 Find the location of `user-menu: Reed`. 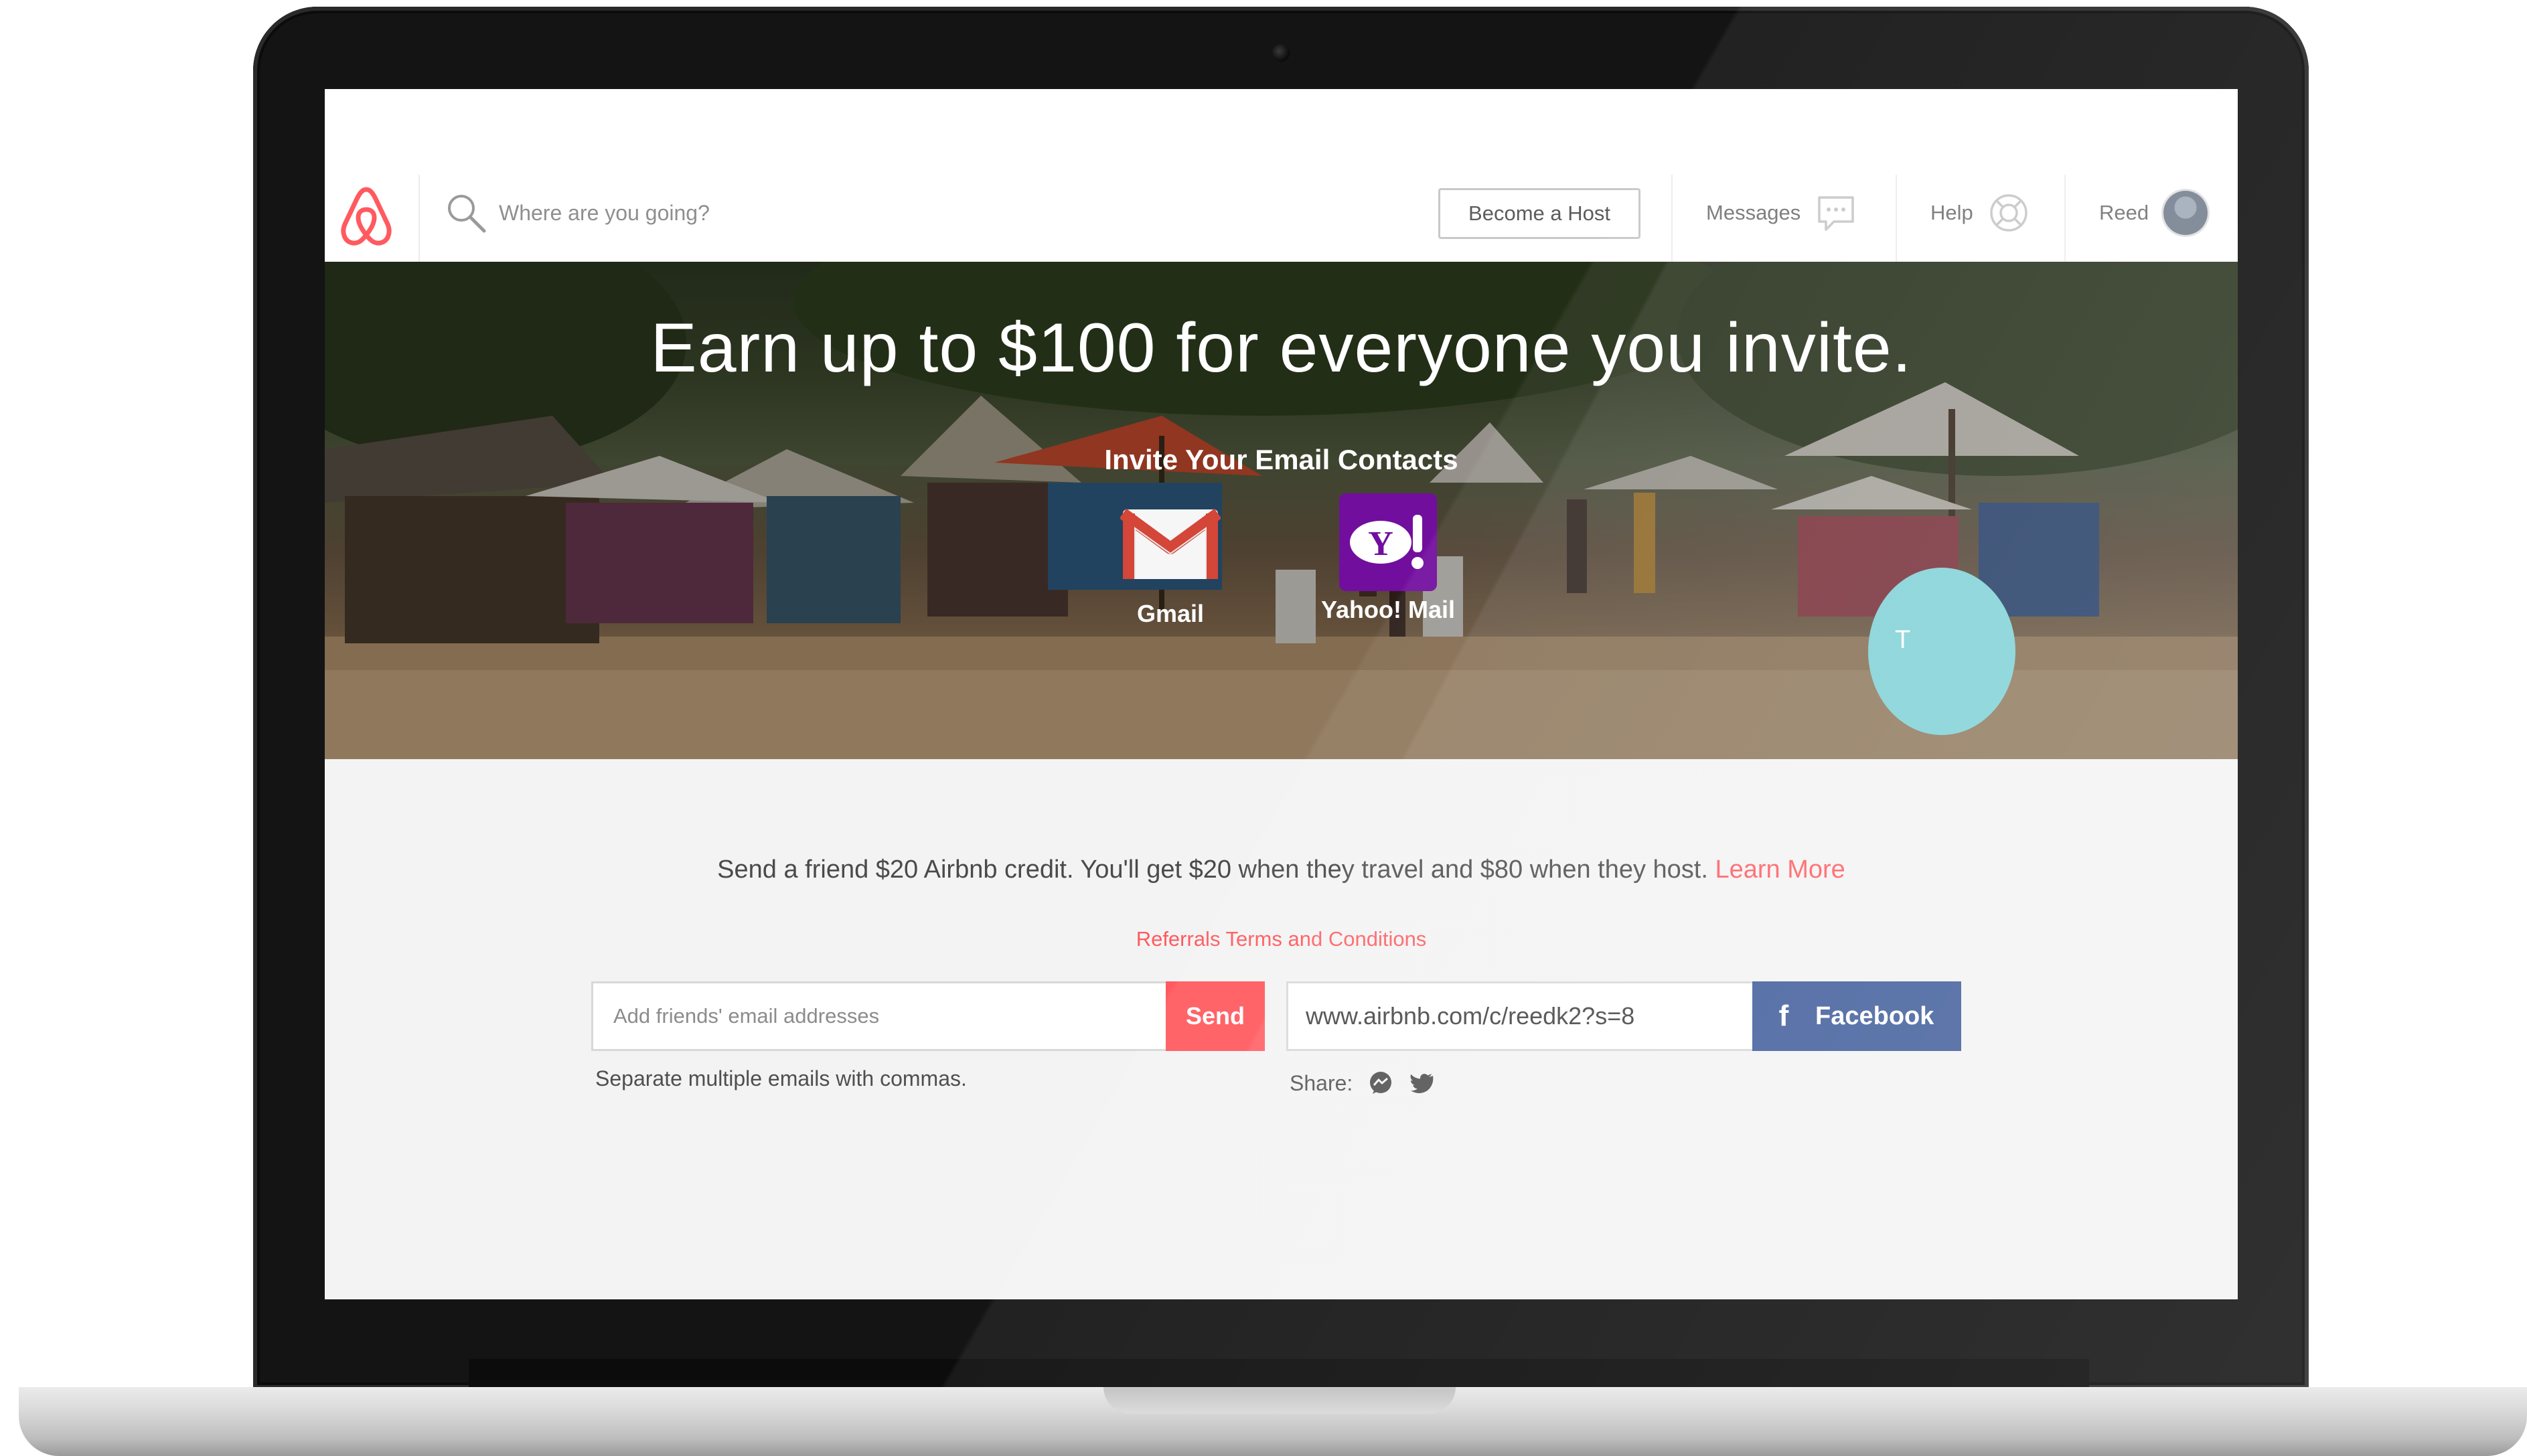

user-menu: Reed is located at coordinates (2154, 213).